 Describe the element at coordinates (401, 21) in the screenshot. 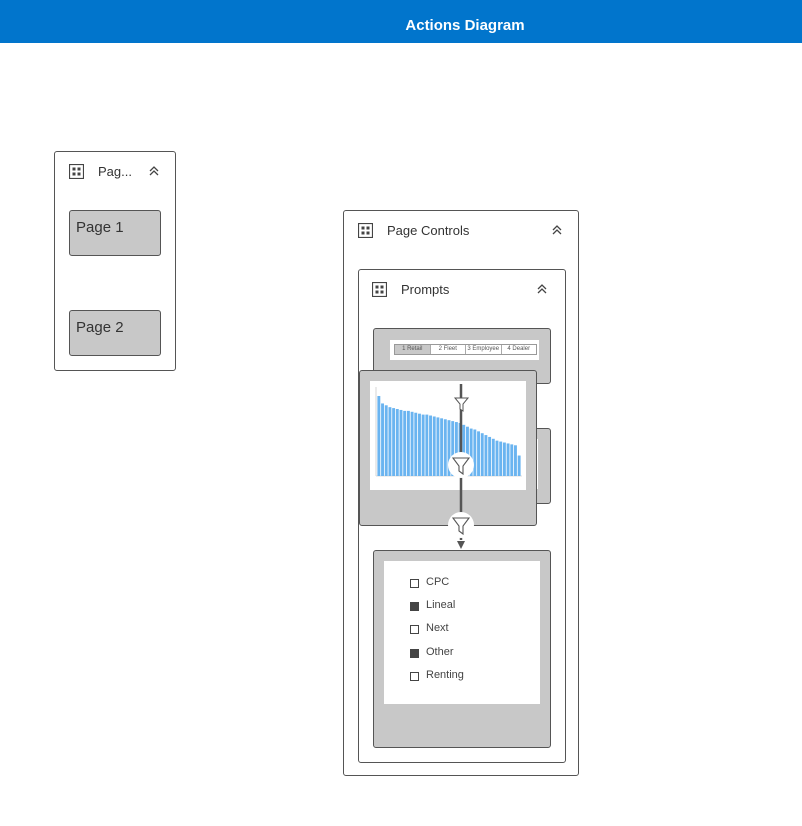

I see `app-header: Actions Diagram` at that location.